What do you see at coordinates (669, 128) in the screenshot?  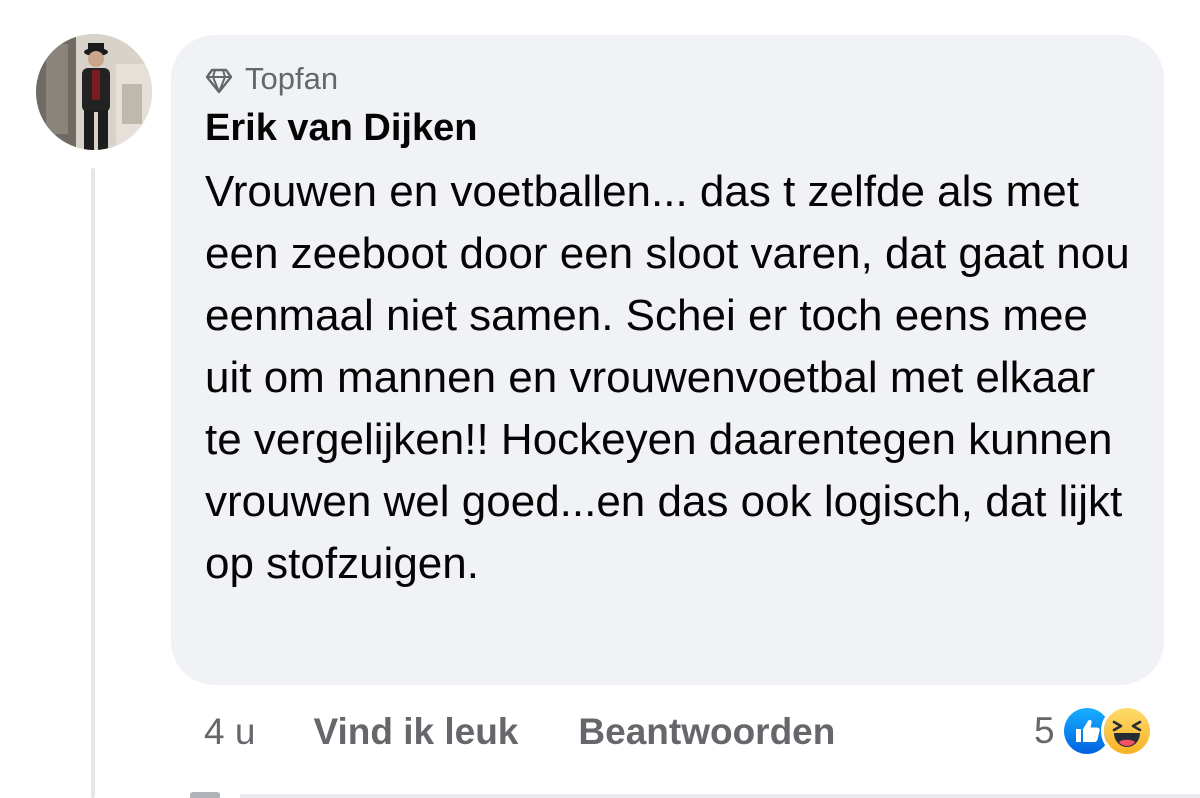 I see `author-name: Erik van Dijken` at bounding box center [669, 128].